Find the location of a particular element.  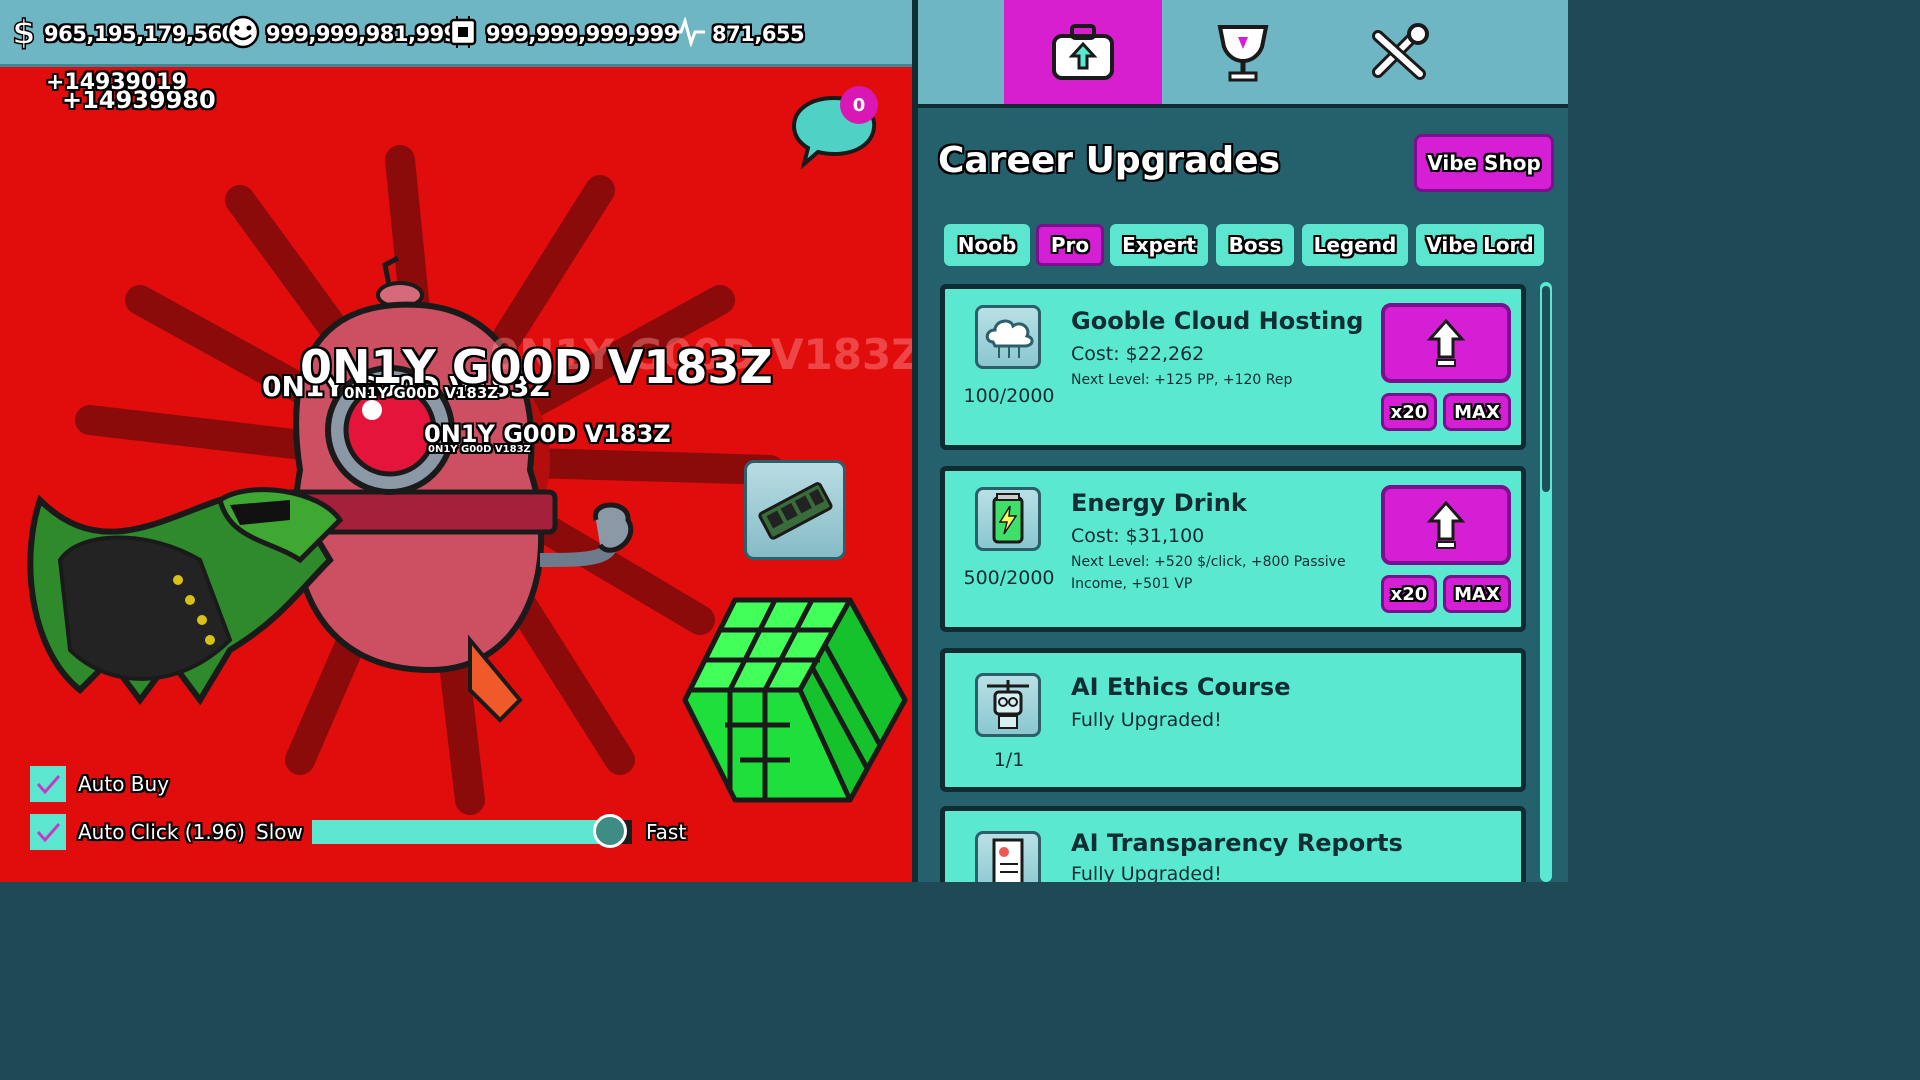

dinosaur-helper is located at coordinates (185, 596).